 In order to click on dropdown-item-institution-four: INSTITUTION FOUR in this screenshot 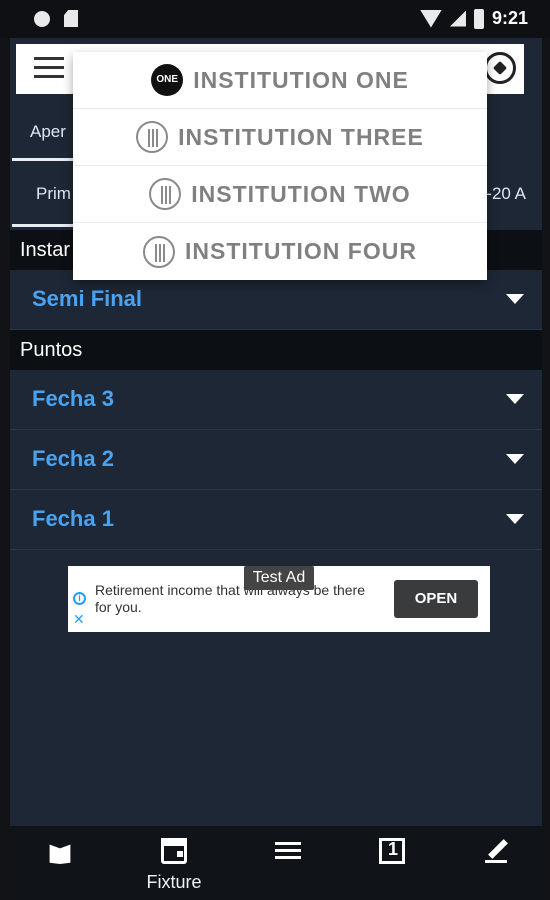, I will do `click(280, 251)`.